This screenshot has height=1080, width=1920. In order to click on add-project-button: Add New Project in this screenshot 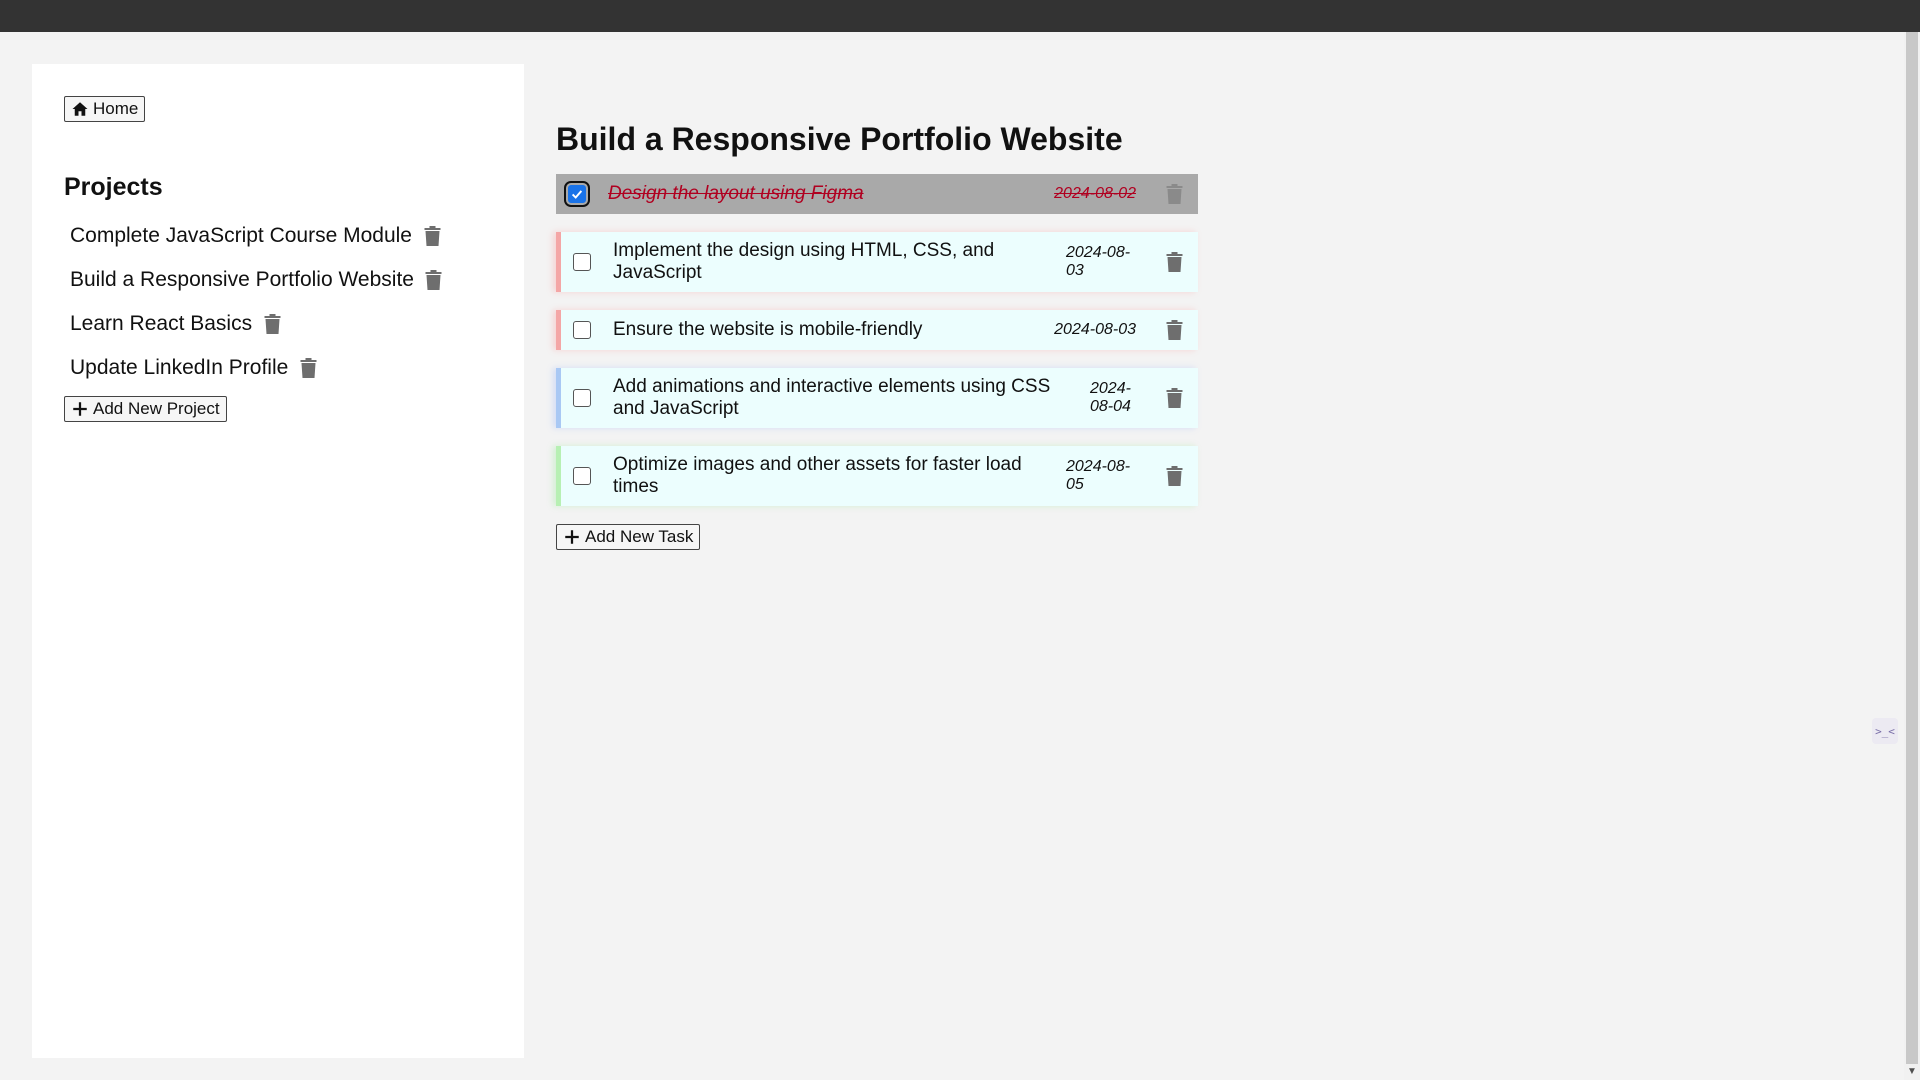, I will do `click(145, 409)`.